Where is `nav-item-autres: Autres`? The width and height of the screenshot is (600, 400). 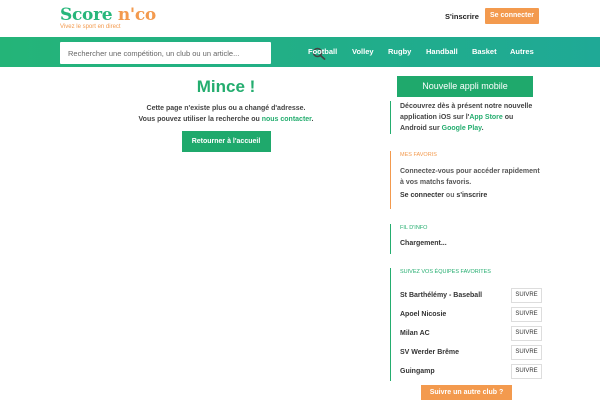 nav-item-autres: Autres is located at coordinates (525, 52).